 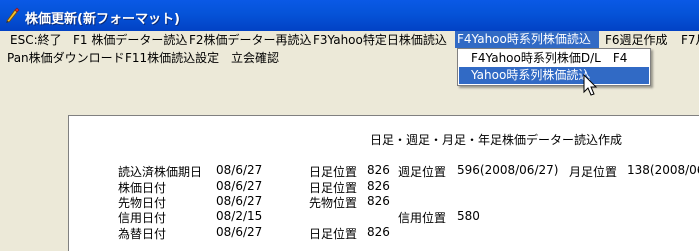 I want to click on report-row: 為替日付 08/6/27 日足位置 826, so click(x=349, y=233).